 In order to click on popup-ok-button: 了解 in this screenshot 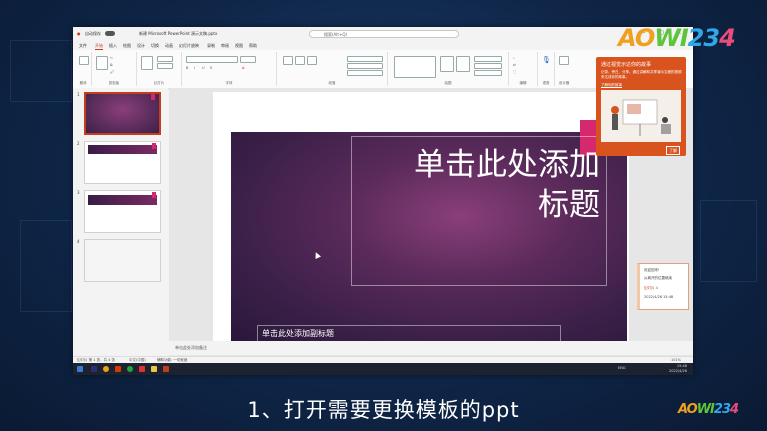, I will do `click(673, 150)`.